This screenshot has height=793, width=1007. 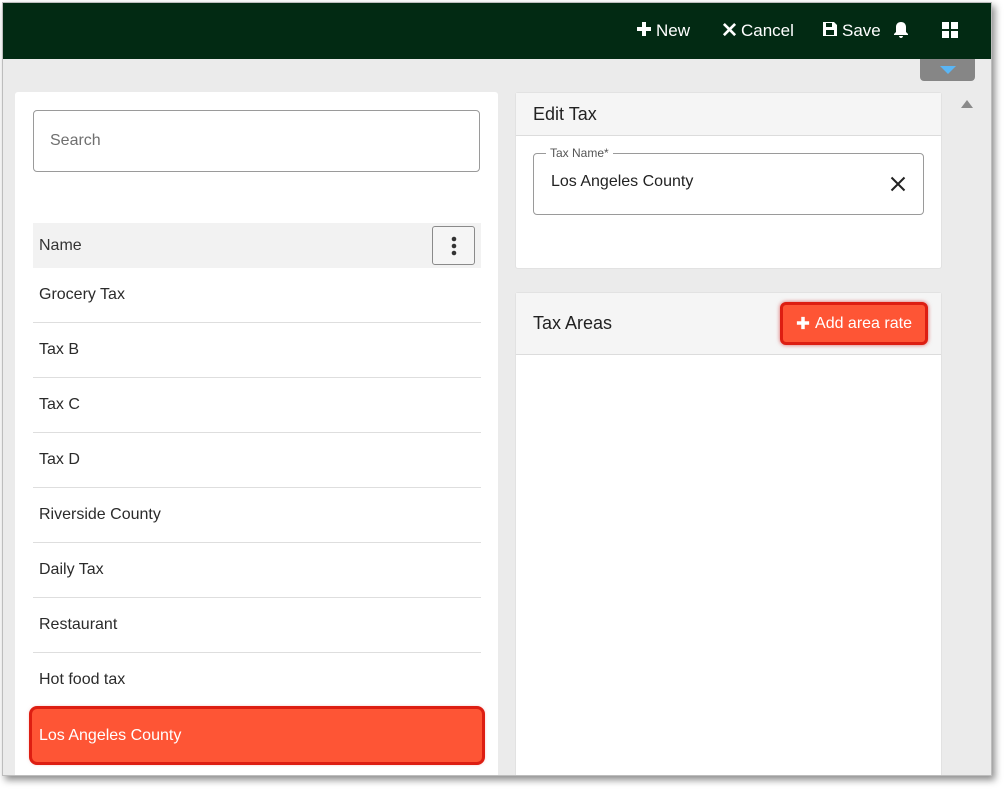 I want to click on tax-name-value: Los Angeles County, so click(x=622, y=182).